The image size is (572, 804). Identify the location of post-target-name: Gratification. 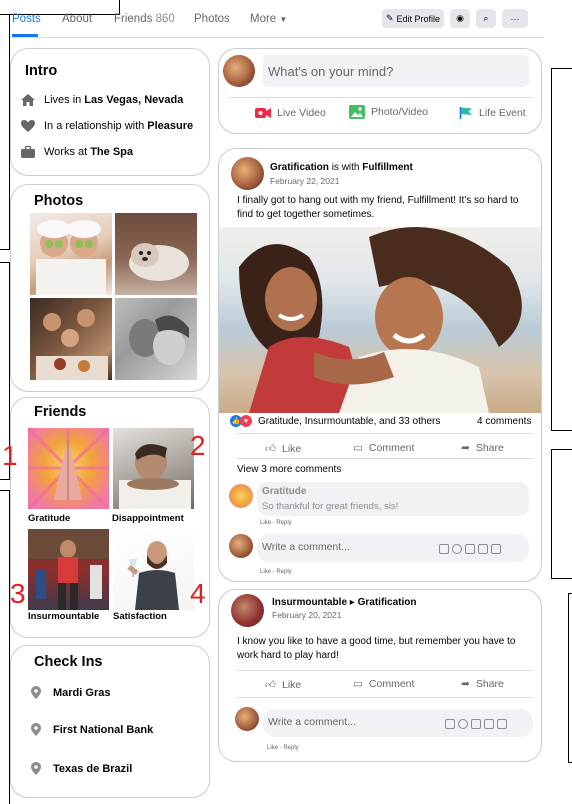
(387, 602).